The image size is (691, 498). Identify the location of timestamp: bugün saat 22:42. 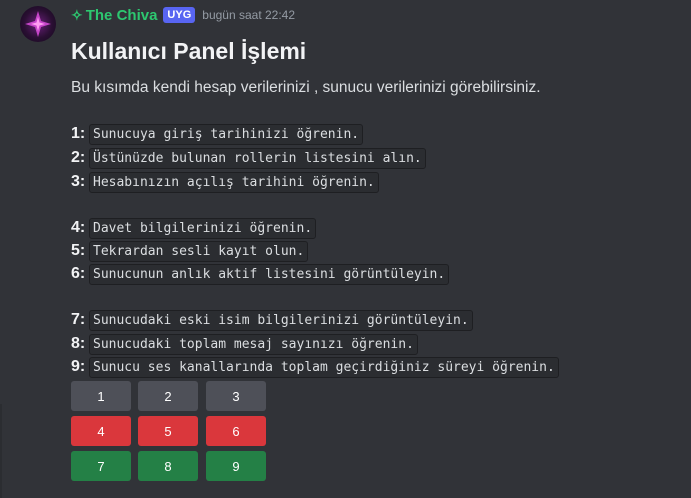
(249, 15).